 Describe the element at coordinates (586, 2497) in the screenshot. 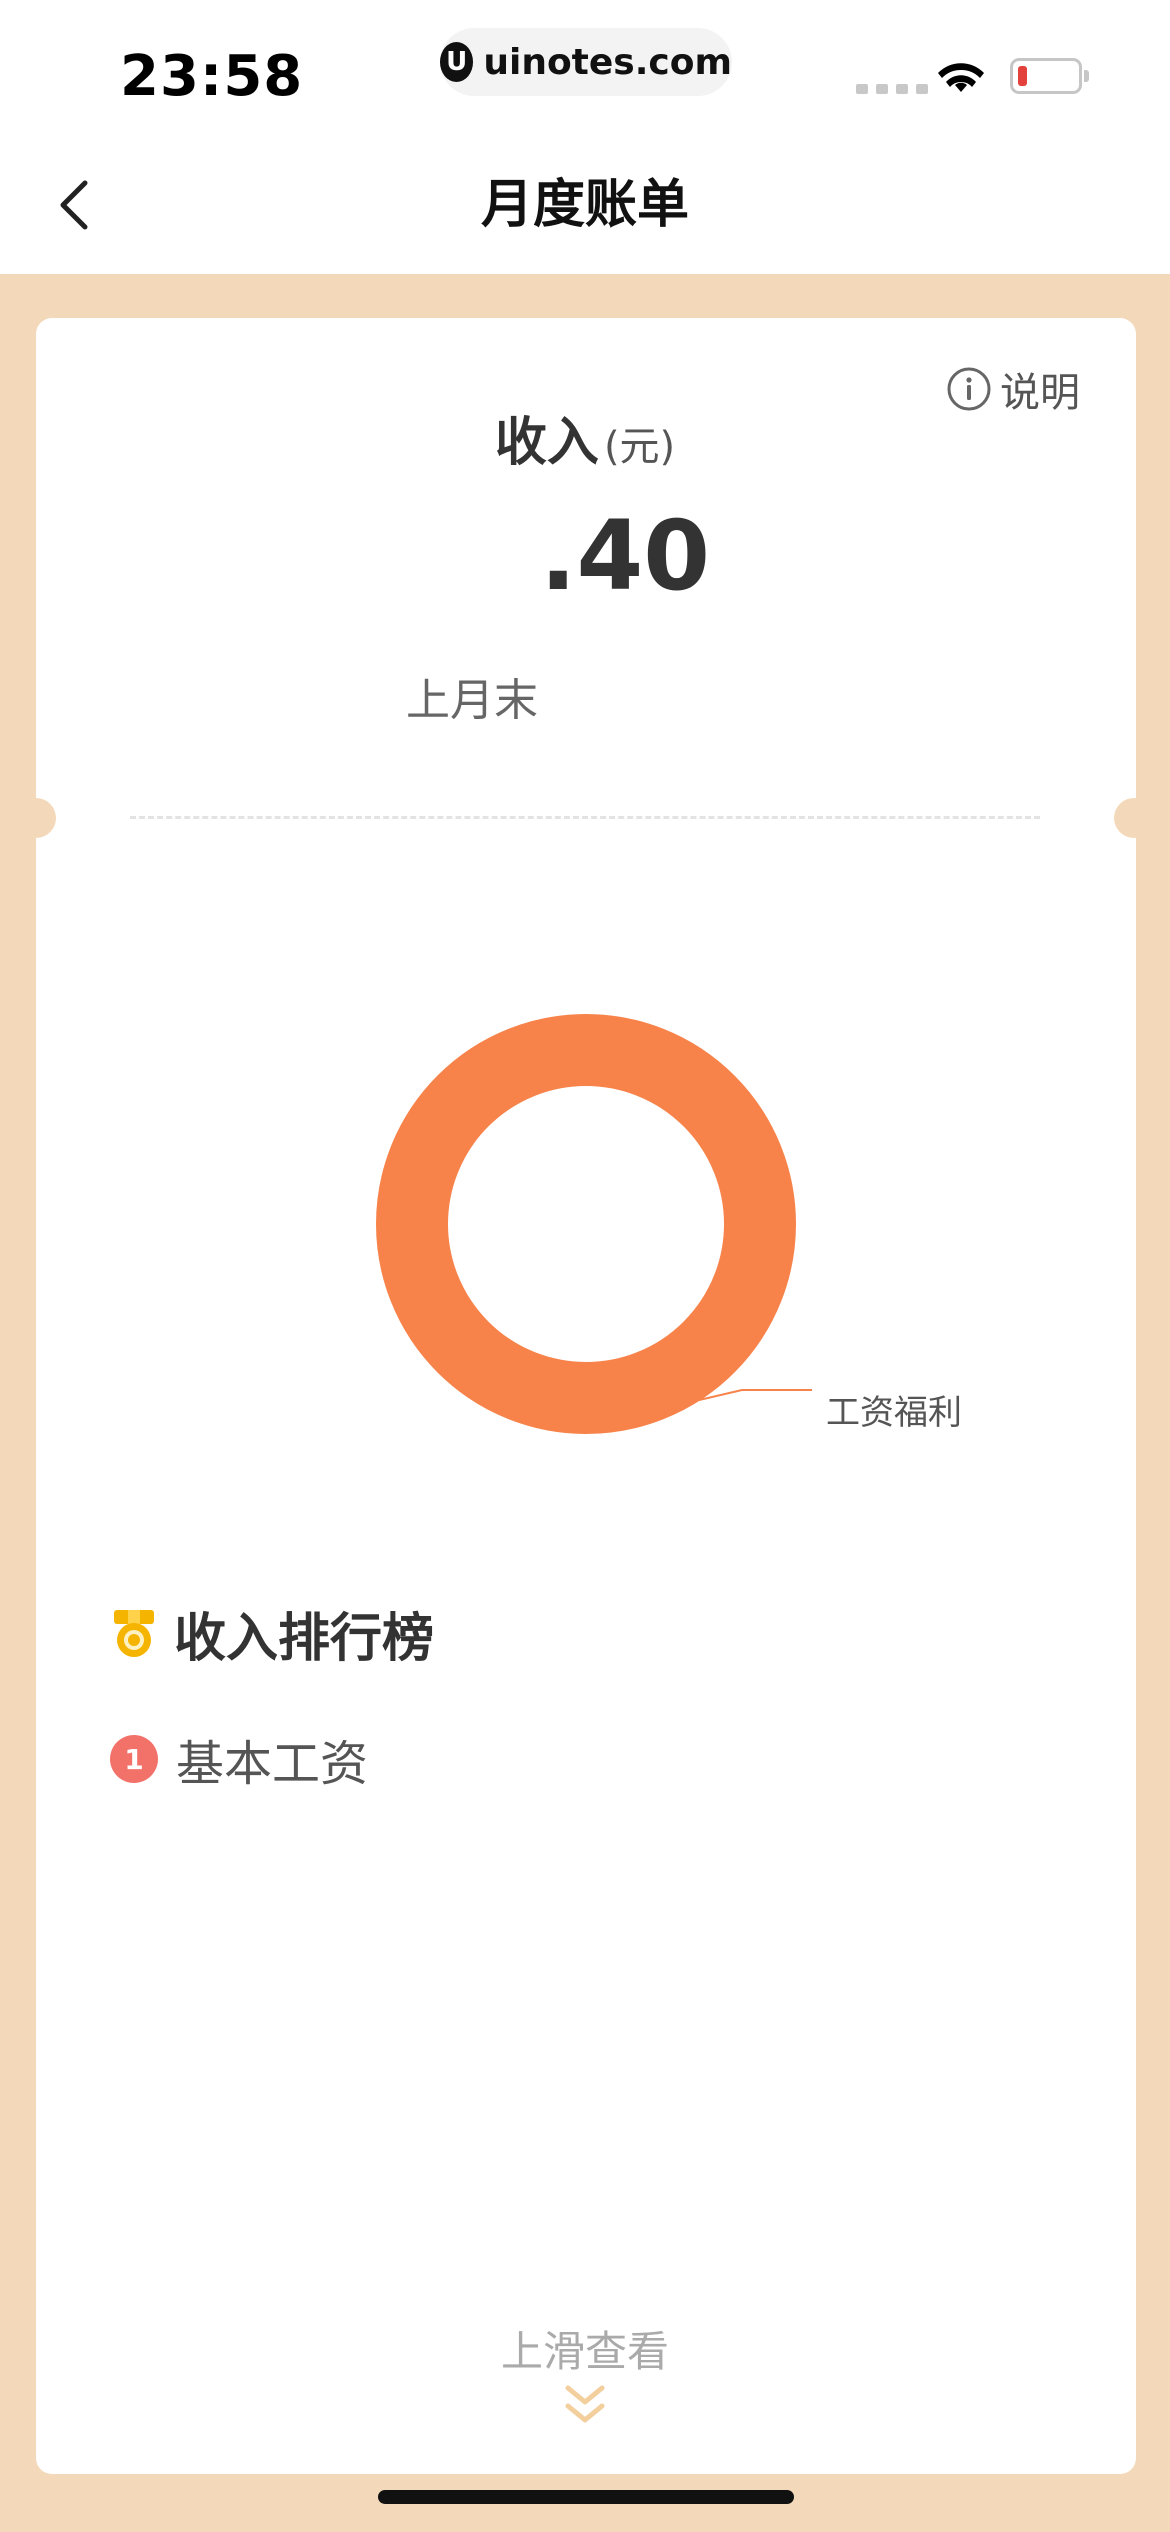

I see `home-indicator` at that location.